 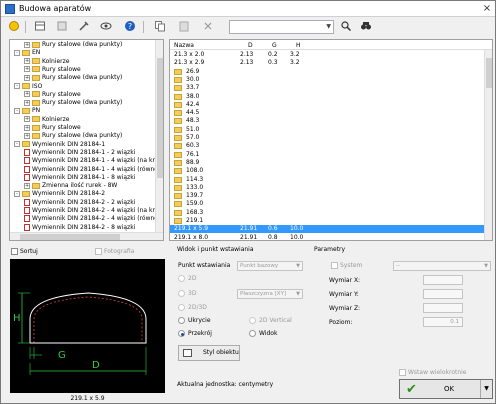 I want to click on tree-item: Wymiennik DIN 28184-2 - 8 wiązki, so click(x=79, y=227).